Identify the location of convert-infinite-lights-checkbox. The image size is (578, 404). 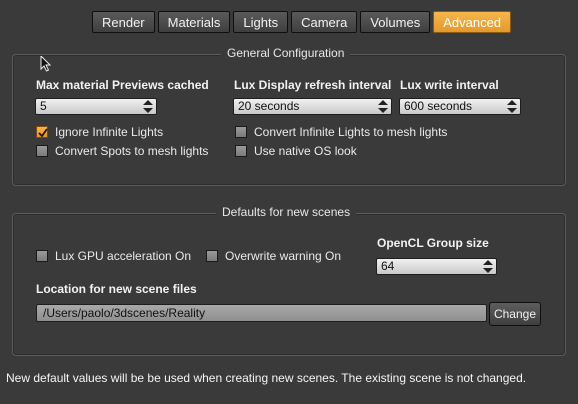
(241, 132).